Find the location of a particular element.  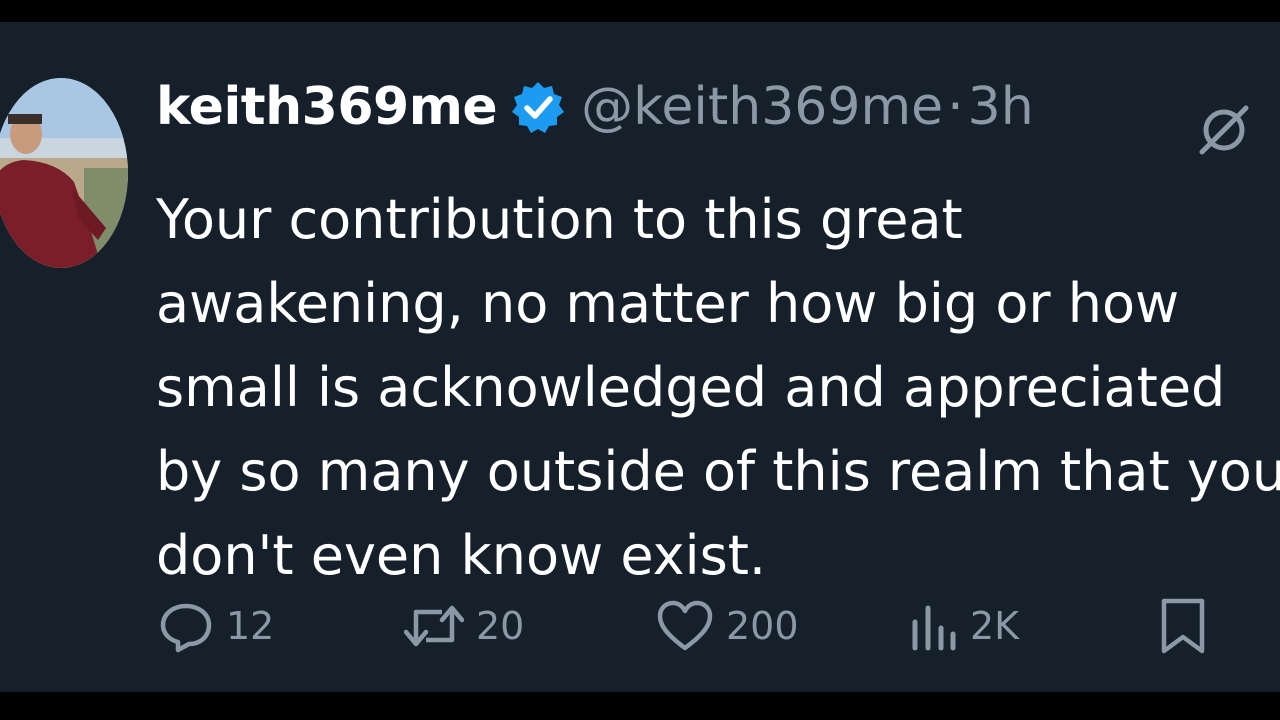

tweet-line: don't even know exist. is located at coordinates (461, 555).